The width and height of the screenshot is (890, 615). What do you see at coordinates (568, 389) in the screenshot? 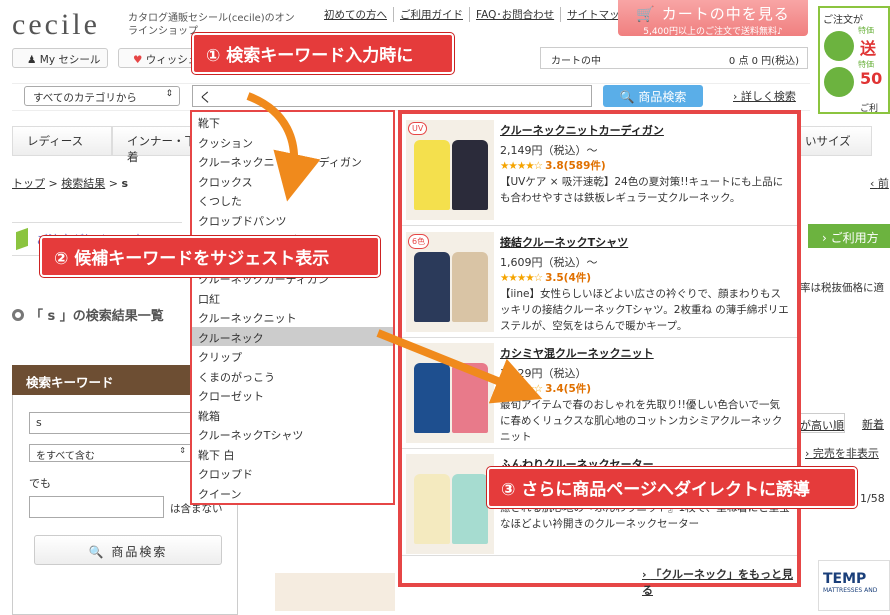
I see `product-rating-text: 3.4(5件)` at bounding box center [568, 389].